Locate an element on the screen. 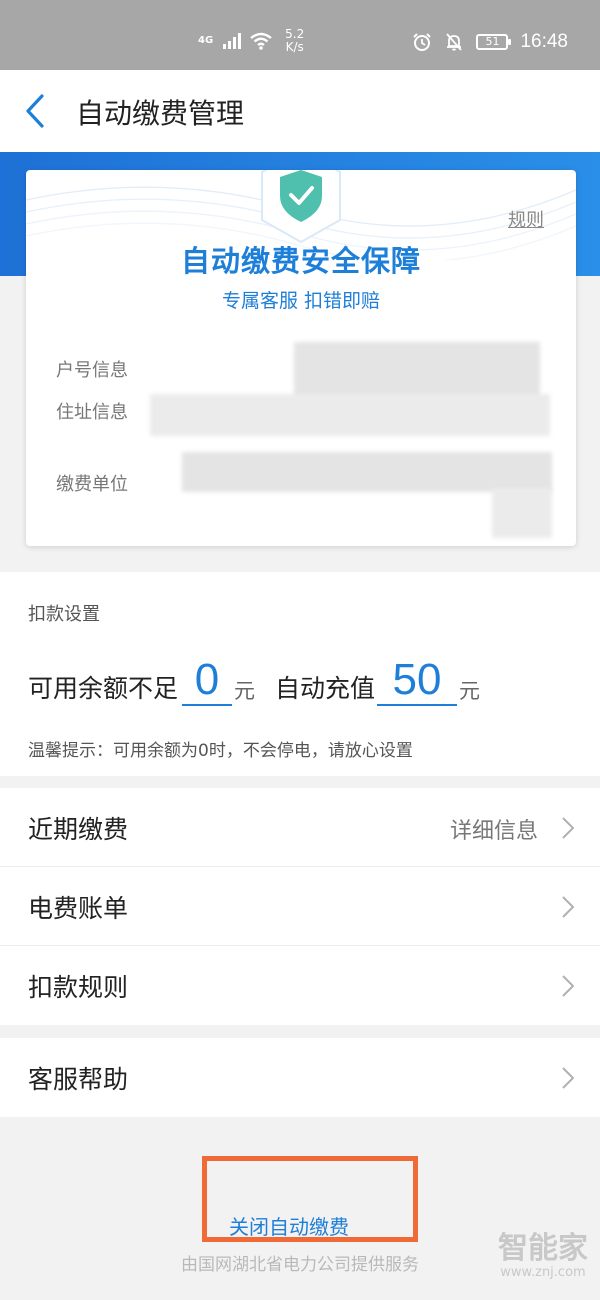 The width and height of the screenshot is (600, 1300). status-bar: 4G 5.2 K/s 51 16:48 is located at coordinates (300, 35).